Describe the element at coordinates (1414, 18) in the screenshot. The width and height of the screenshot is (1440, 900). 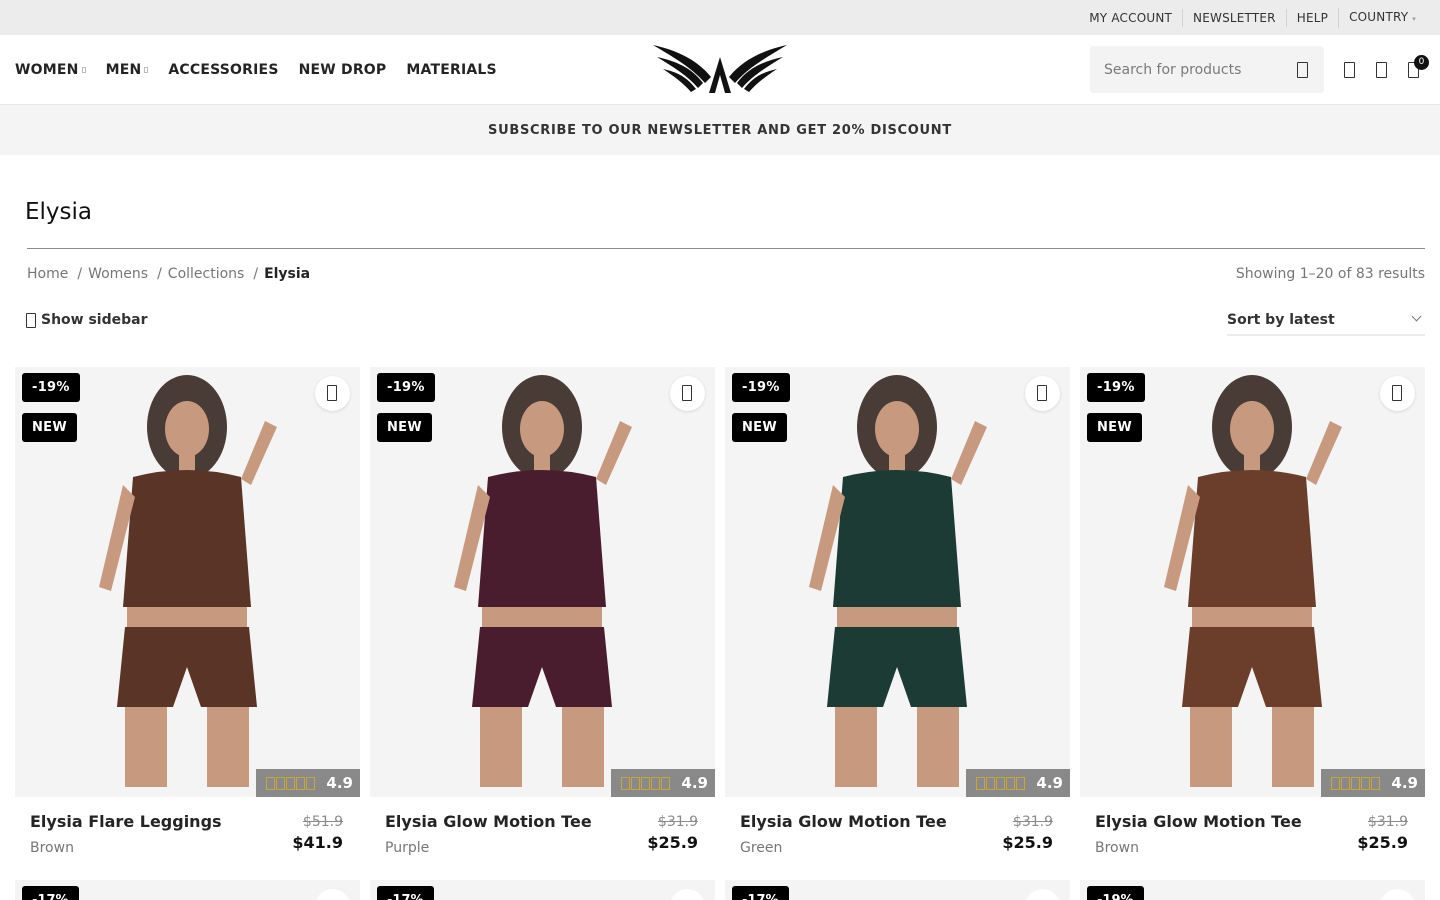
I see `chevron-down-icon: ▾` at that location.